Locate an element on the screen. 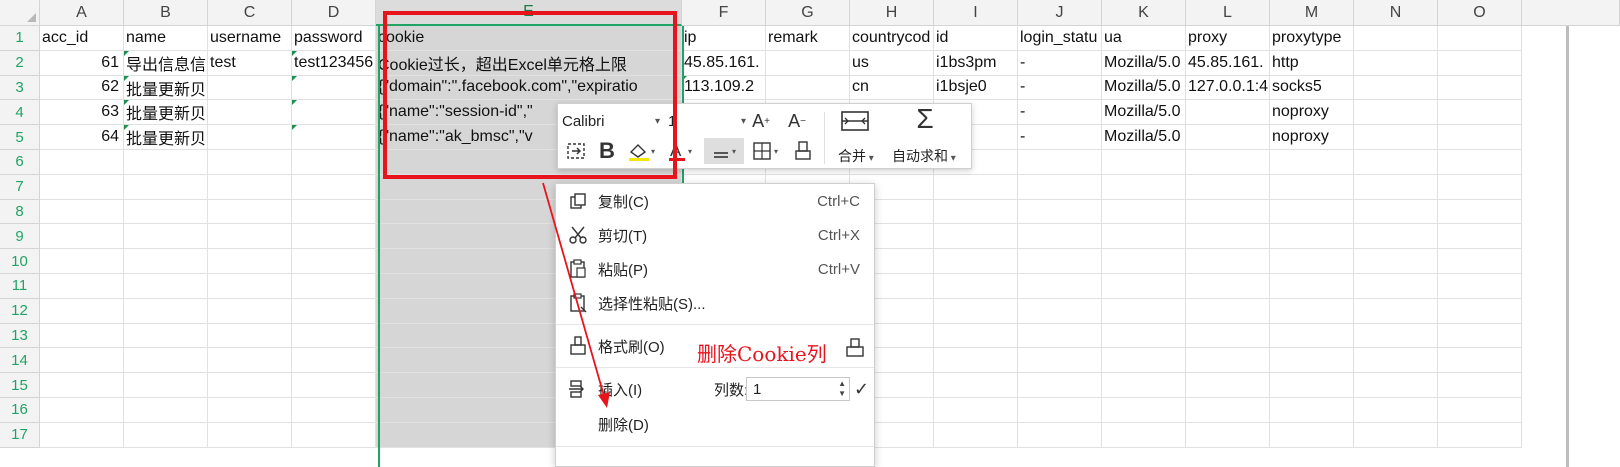 This screenshot has height=467, width=1620. cell-a9 is located at coordinates (82, 237).